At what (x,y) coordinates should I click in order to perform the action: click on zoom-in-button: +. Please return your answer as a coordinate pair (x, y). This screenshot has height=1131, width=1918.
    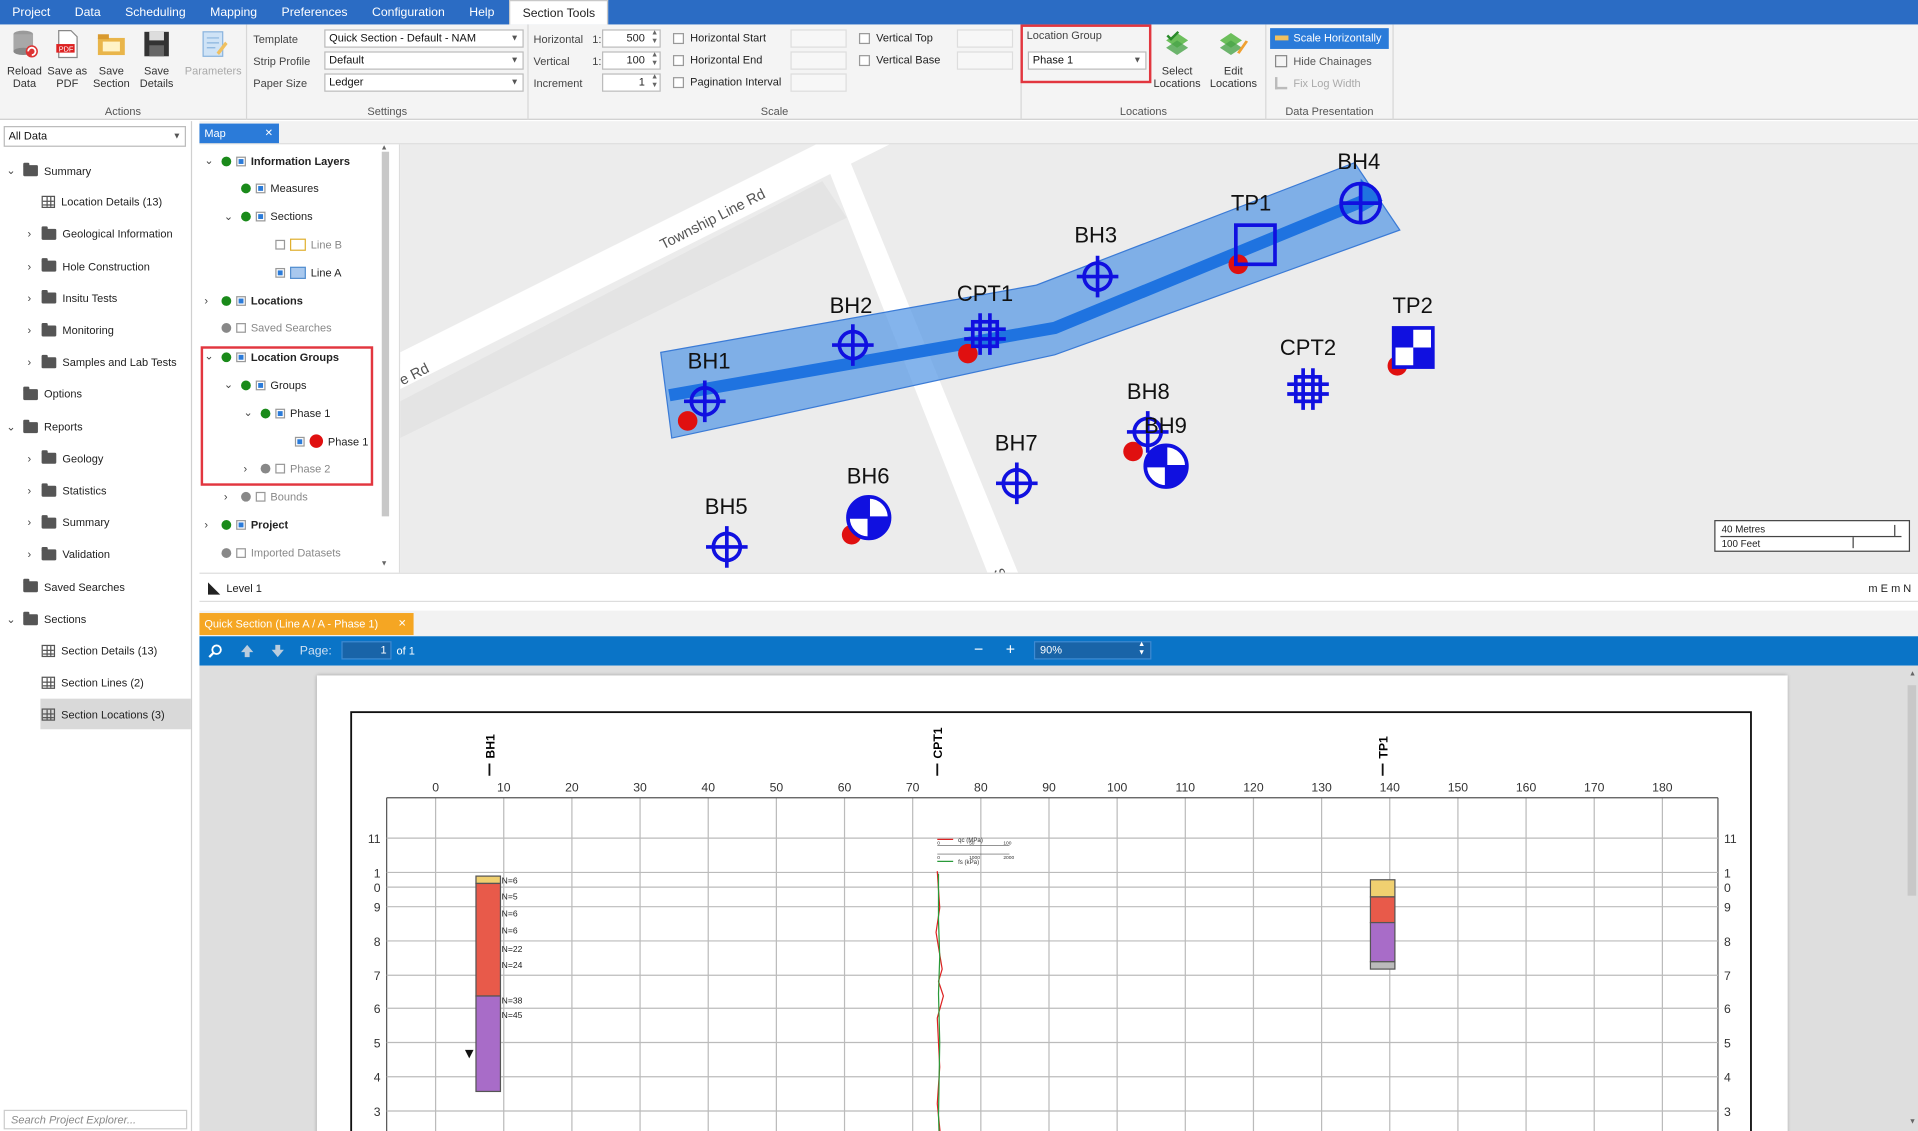
    Looking at the image, I should click on (1010, 649).